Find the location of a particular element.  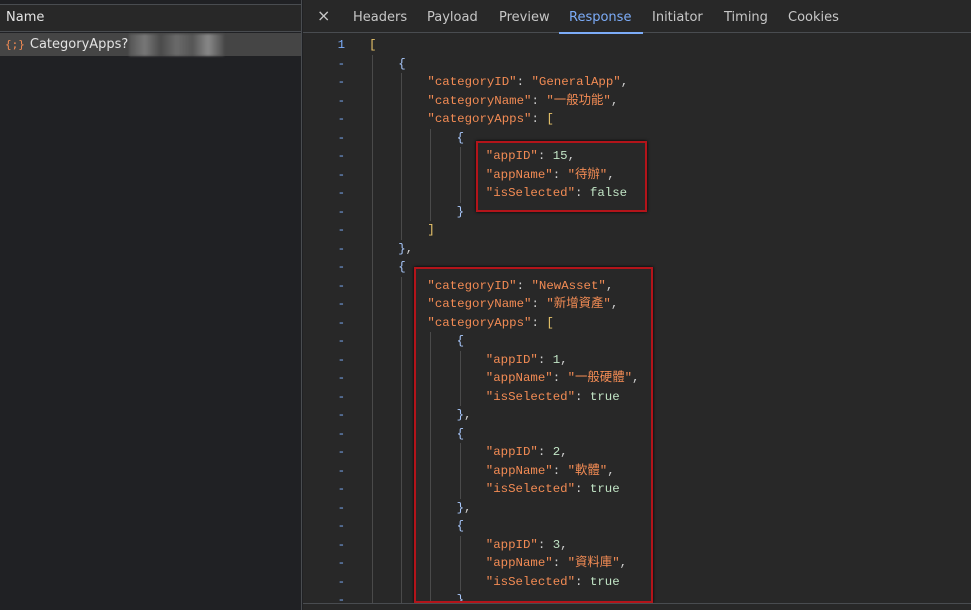

json-key: "categoryApps" is located at coordinates (479, 119).